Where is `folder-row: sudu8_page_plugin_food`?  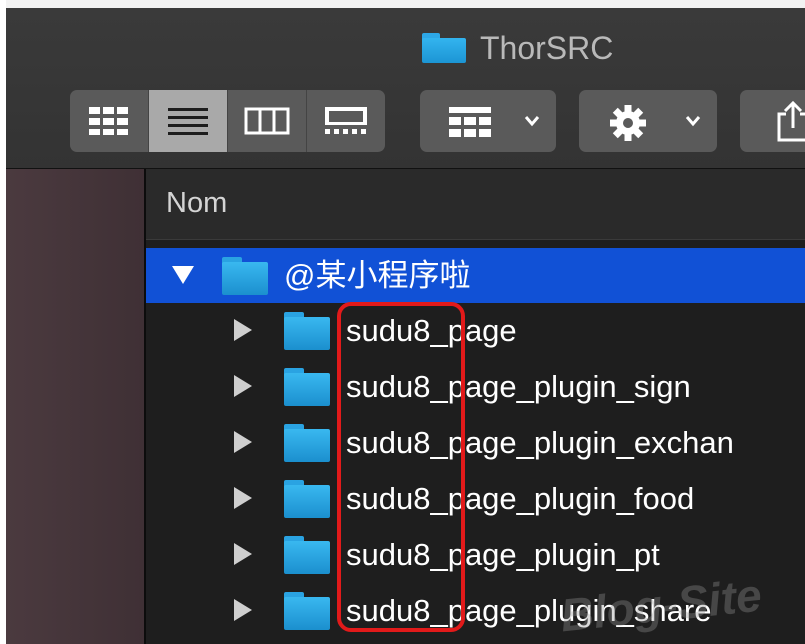 folder-row: sudu8_page_plugin_food is located at coordinates (475, 498).